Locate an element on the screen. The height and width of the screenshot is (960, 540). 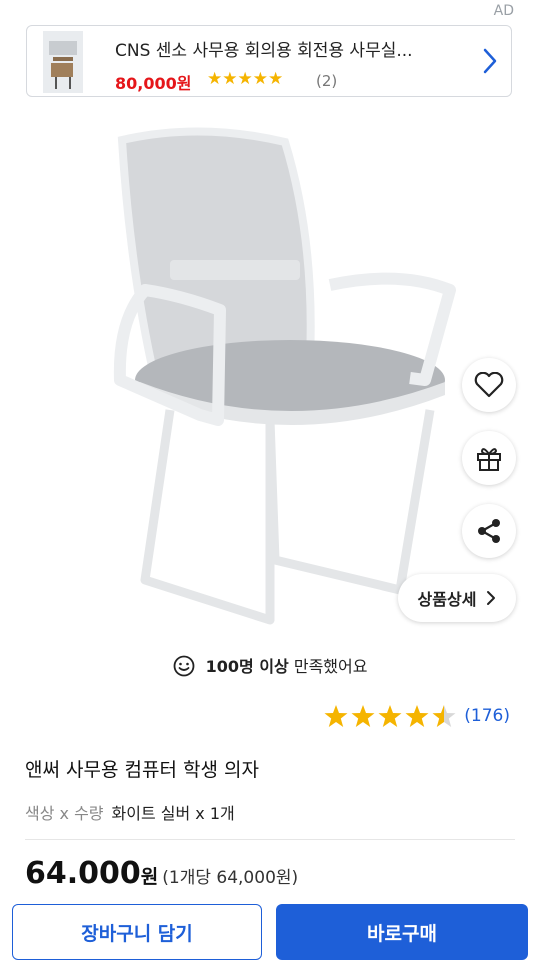
option-row: 색상 x 수량 화이트 실버 x 1개 is located at coordinates (130, 812).